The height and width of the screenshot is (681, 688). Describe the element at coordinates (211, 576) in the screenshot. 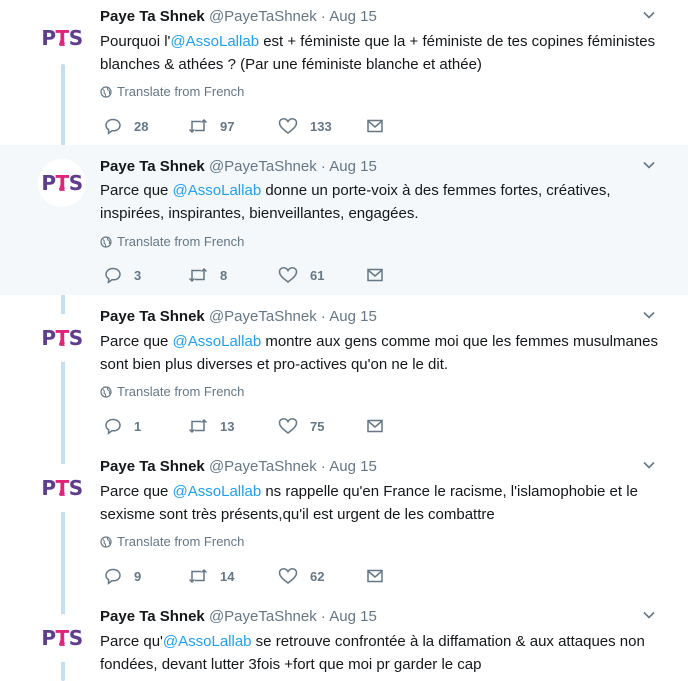

I see `retweet-button: 14` at that location.